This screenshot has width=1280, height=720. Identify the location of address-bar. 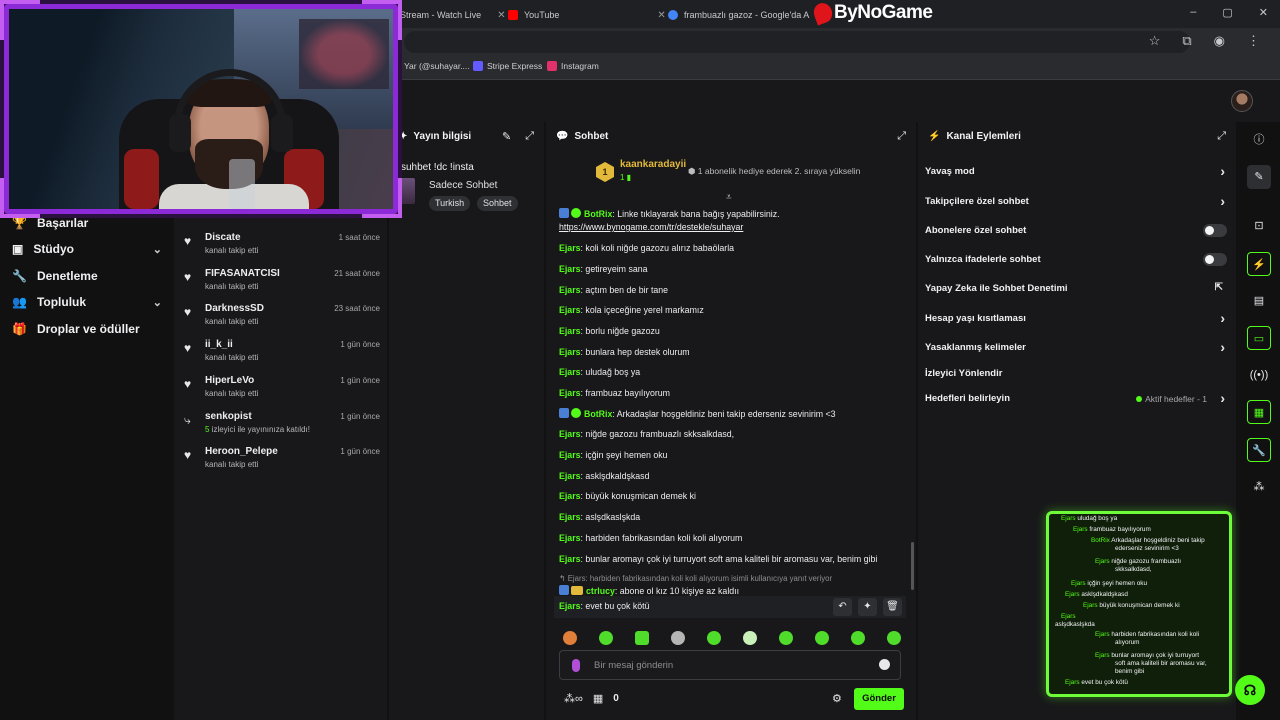
(797, 42).